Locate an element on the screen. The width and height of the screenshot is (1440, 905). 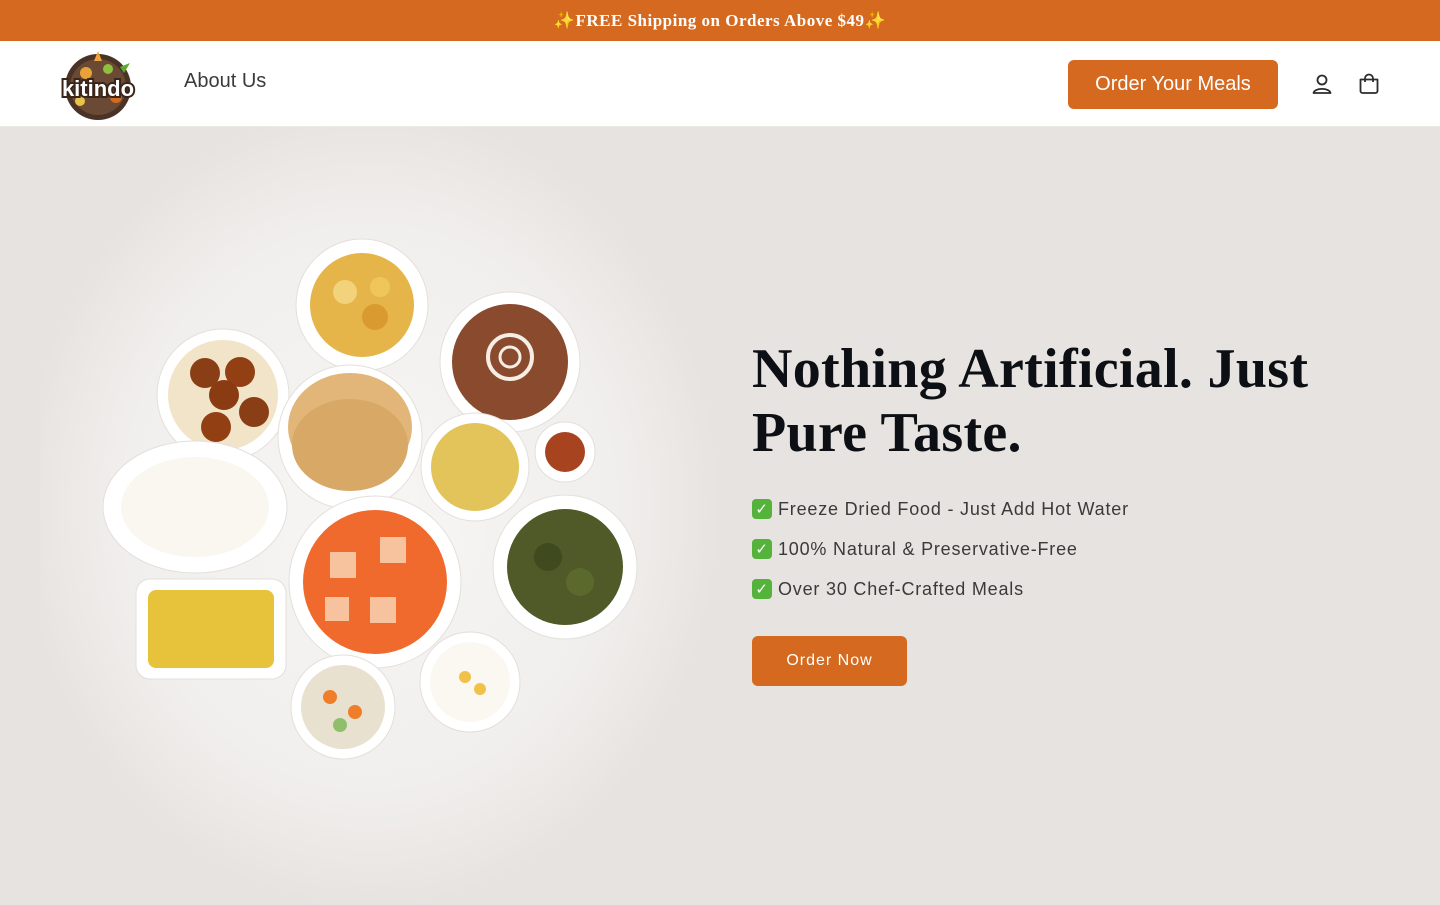
feature-text: Over 30 Chef-Crafted Meals is located at coordinates (901, 588).